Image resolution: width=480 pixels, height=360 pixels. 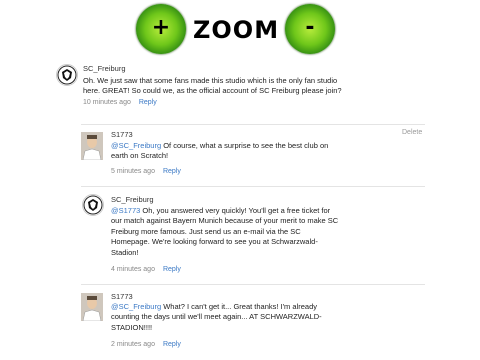 I want to click on mention-link: @S1773, so click(x=125, y=210).